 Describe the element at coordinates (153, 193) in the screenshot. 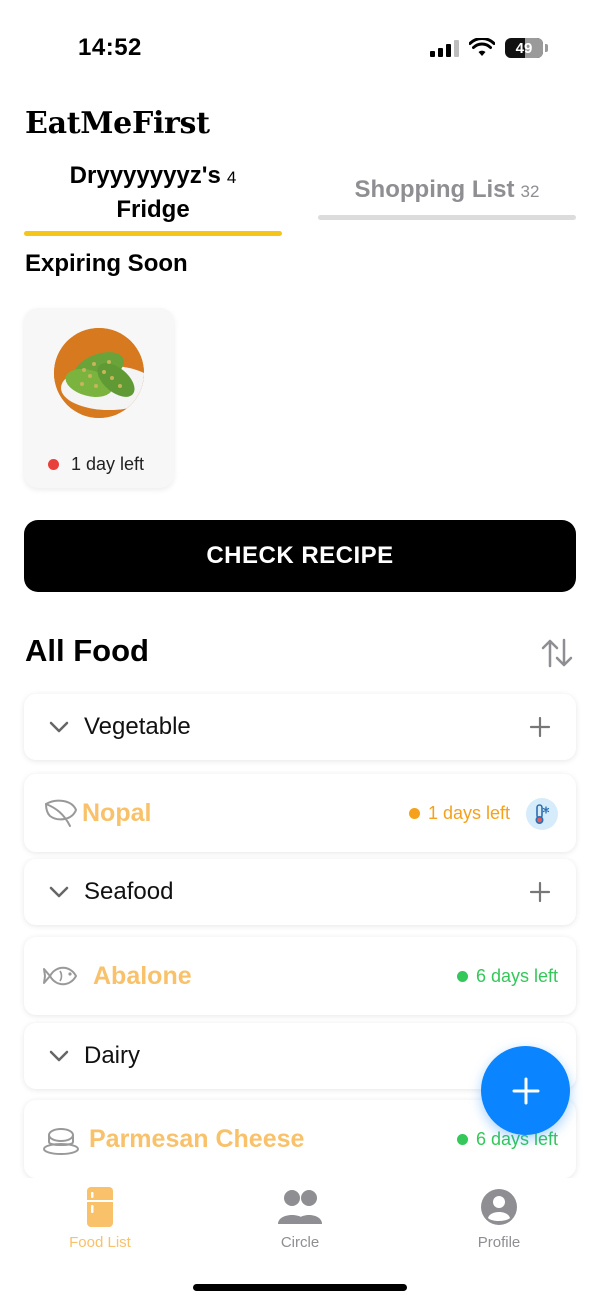

I see `tab-fridge: Dryyyyyyyz's 4 Fridge` at that location.